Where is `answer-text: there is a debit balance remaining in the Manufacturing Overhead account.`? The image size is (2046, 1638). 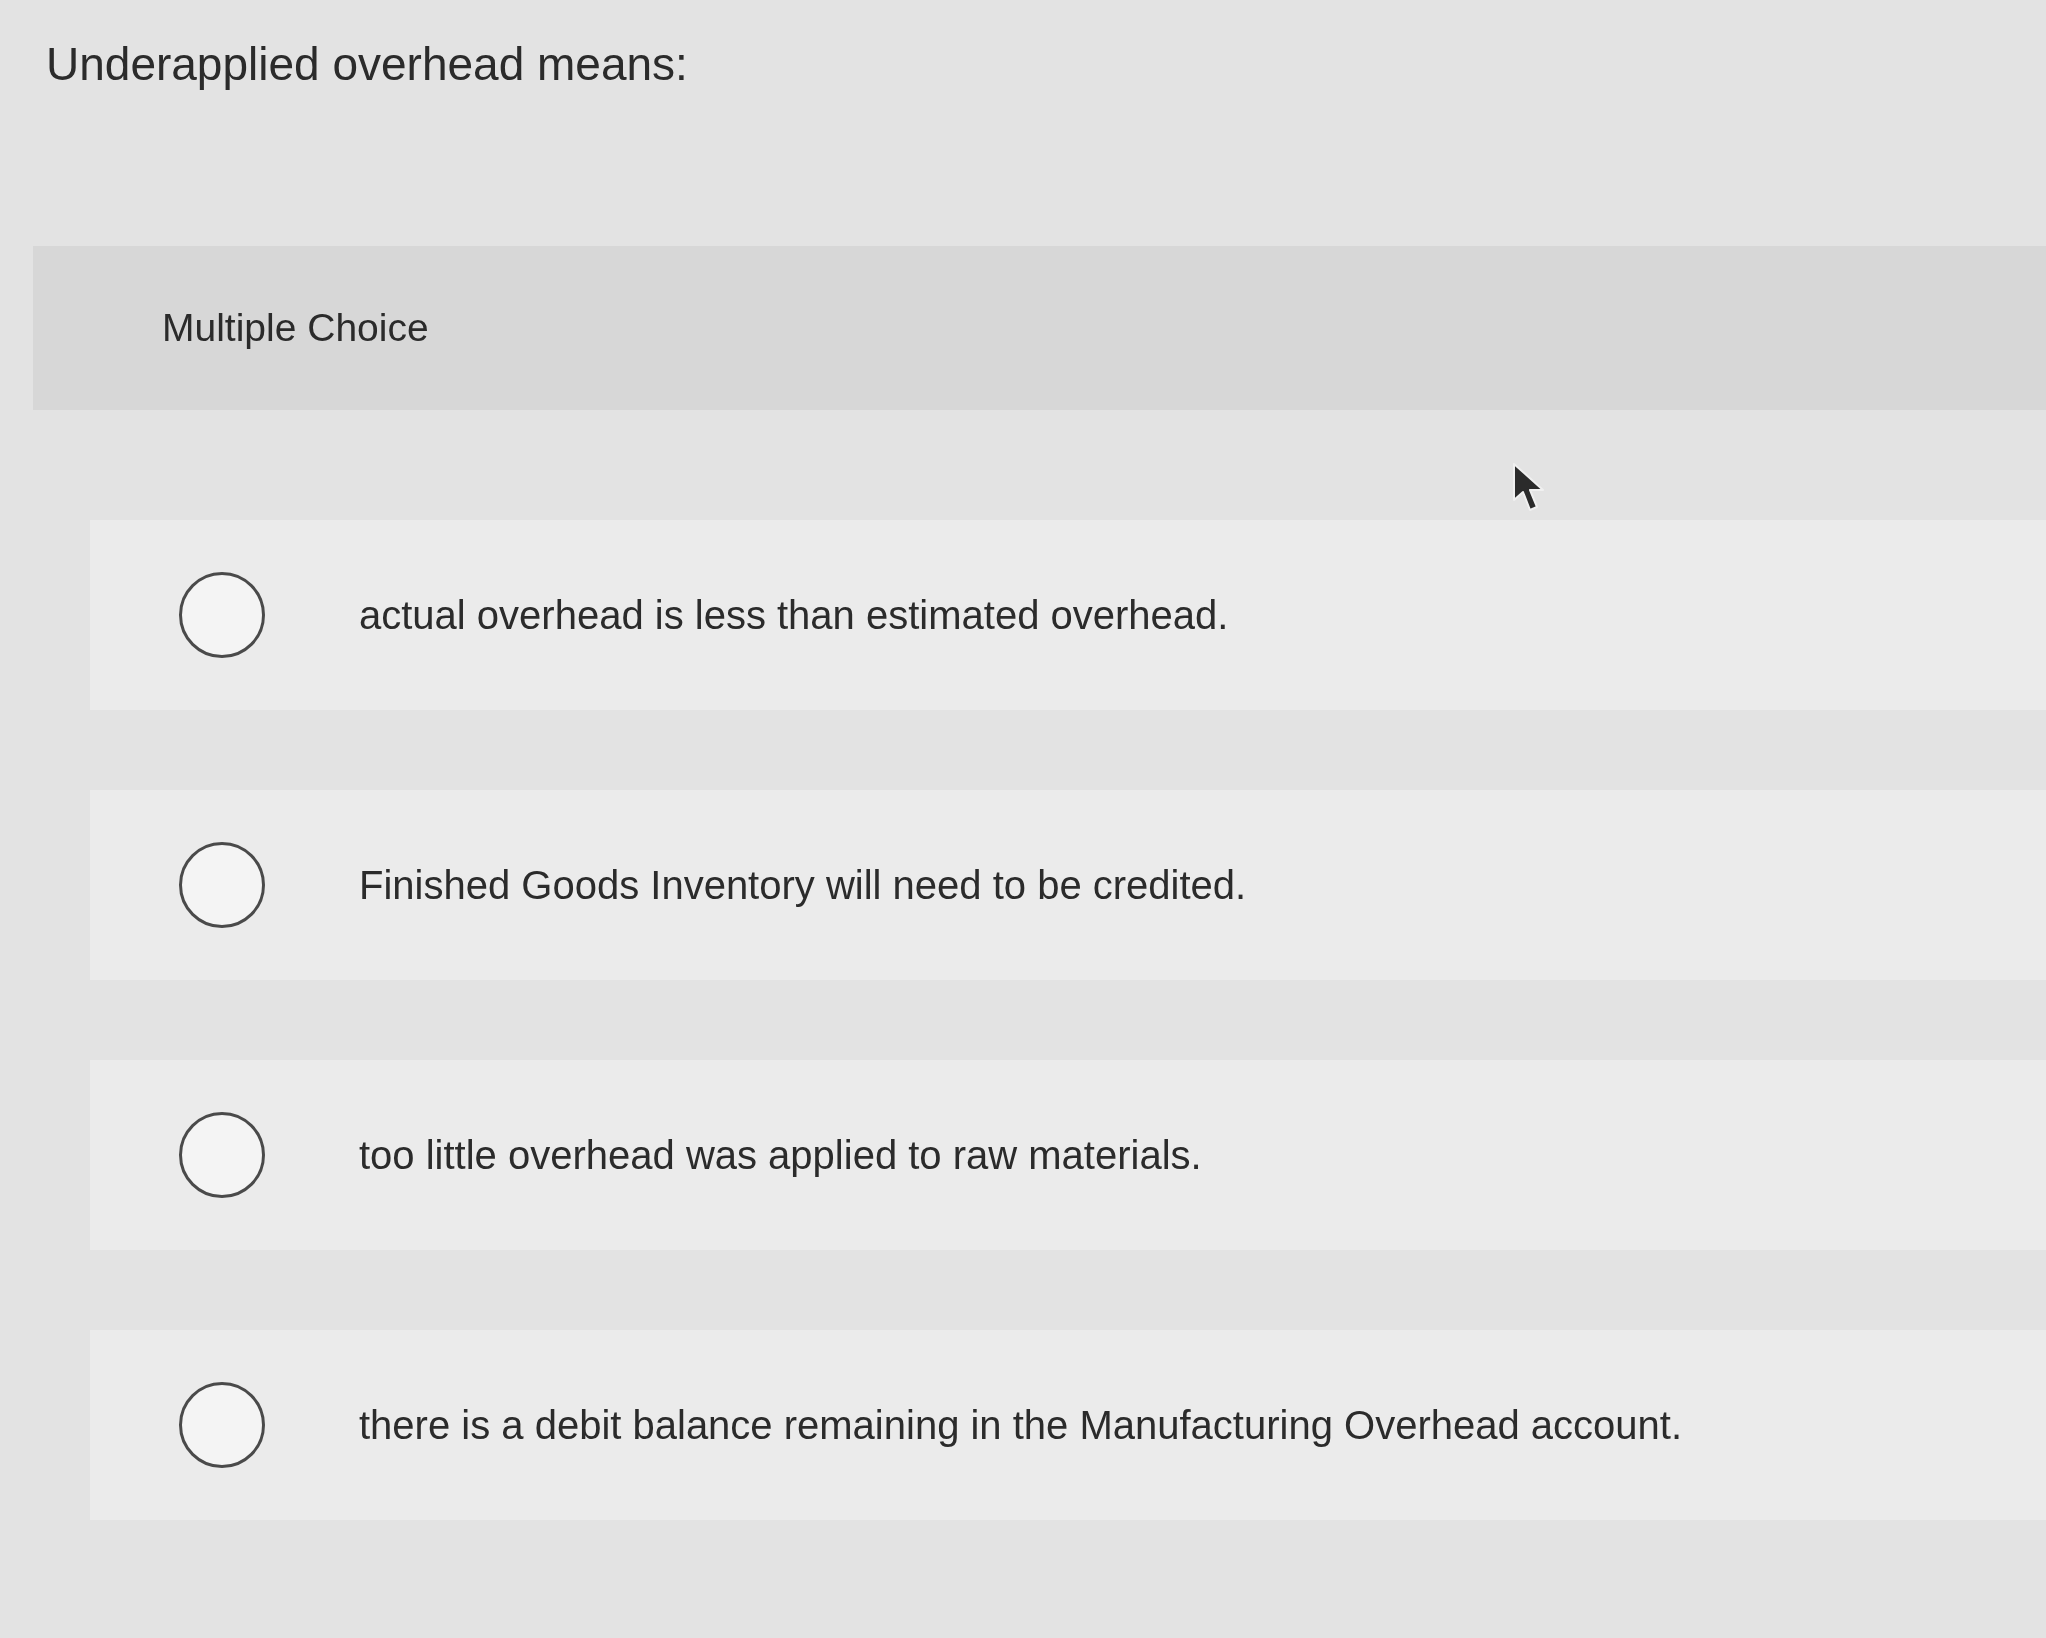
answer-text: there is a debit balance remaining in the Manufacturing Overhead account. is located at coordinates (1021, 1425).